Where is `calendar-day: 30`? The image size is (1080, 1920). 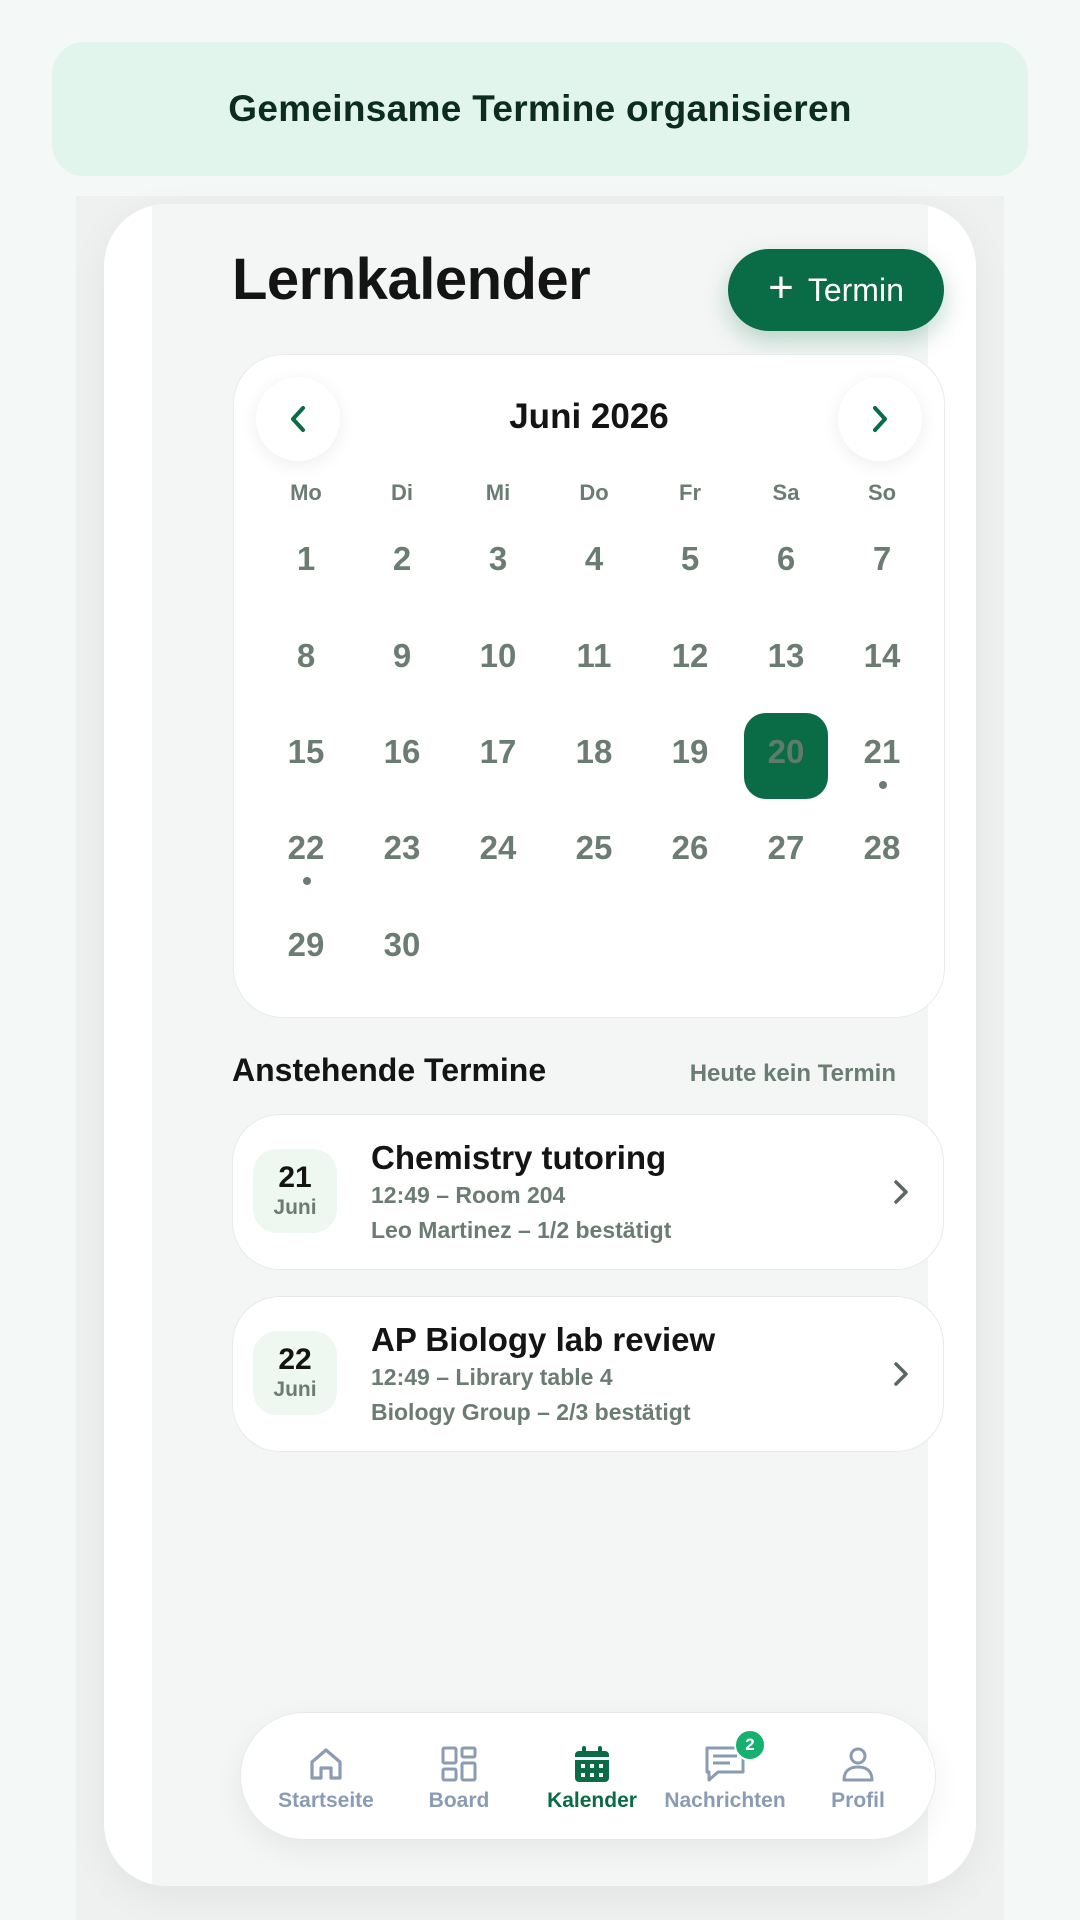
calendar-day: 30 is located at coordinates (402, 946).